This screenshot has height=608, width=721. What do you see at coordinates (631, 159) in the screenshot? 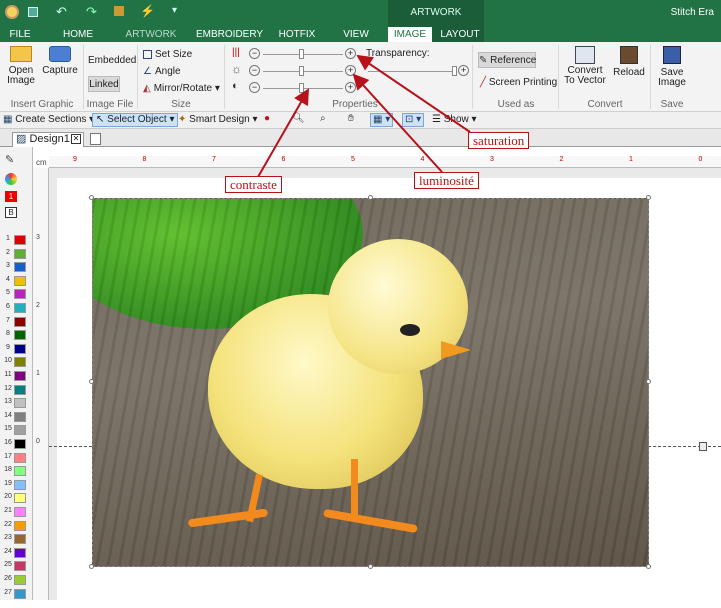
I see `ruler-tick-label: 1` at bounding box center [631, 159].